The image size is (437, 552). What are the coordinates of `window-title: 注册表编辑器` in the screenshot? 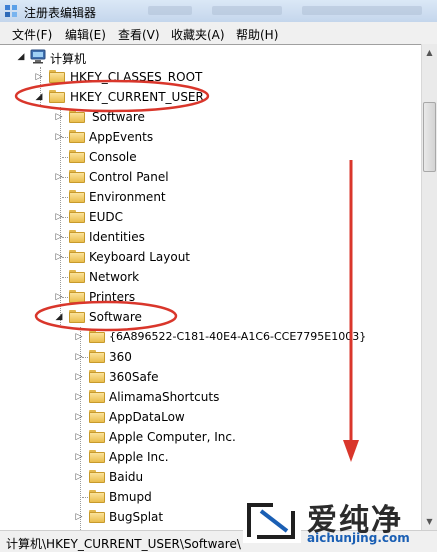 It's located at (60, 13).